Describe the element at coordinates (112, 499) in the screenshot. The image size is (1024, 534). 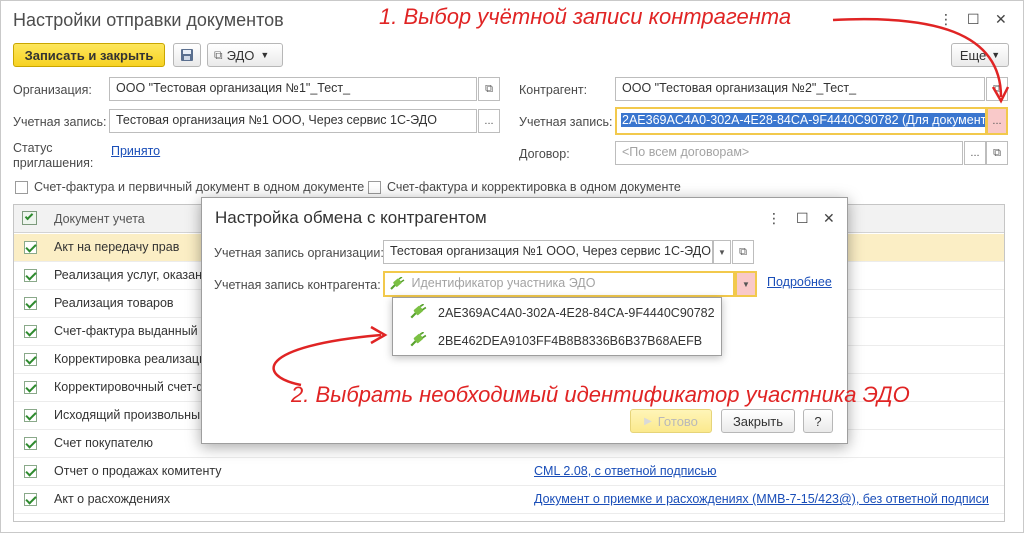
I see `row-document-label: Акт о расхождениях` at that location.